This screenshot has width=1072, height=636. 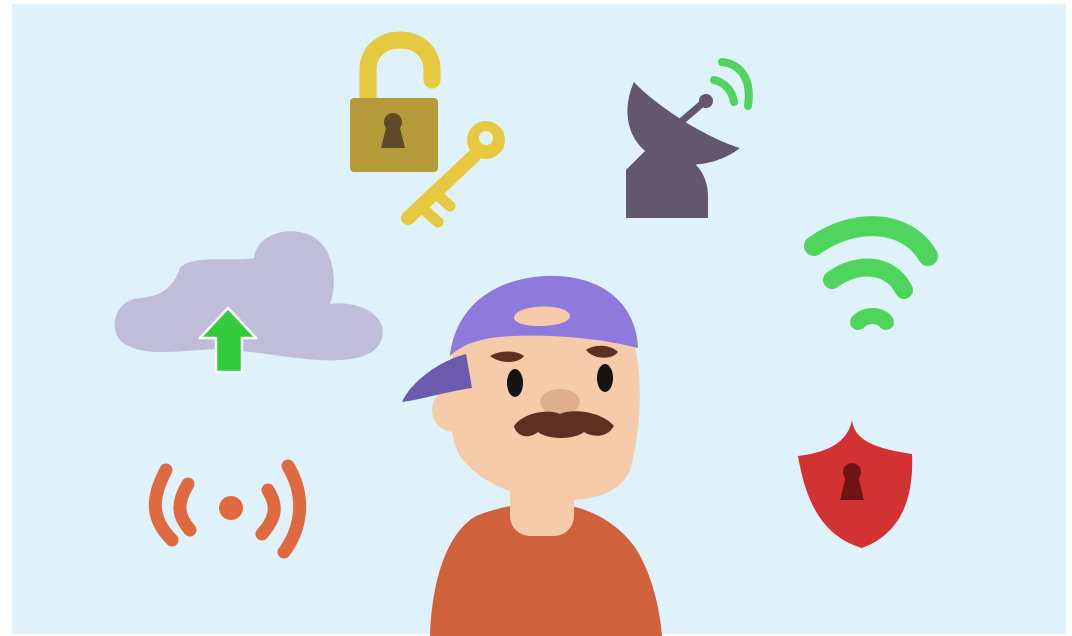 I want to click on left-eye, so click(x=515, y=383).